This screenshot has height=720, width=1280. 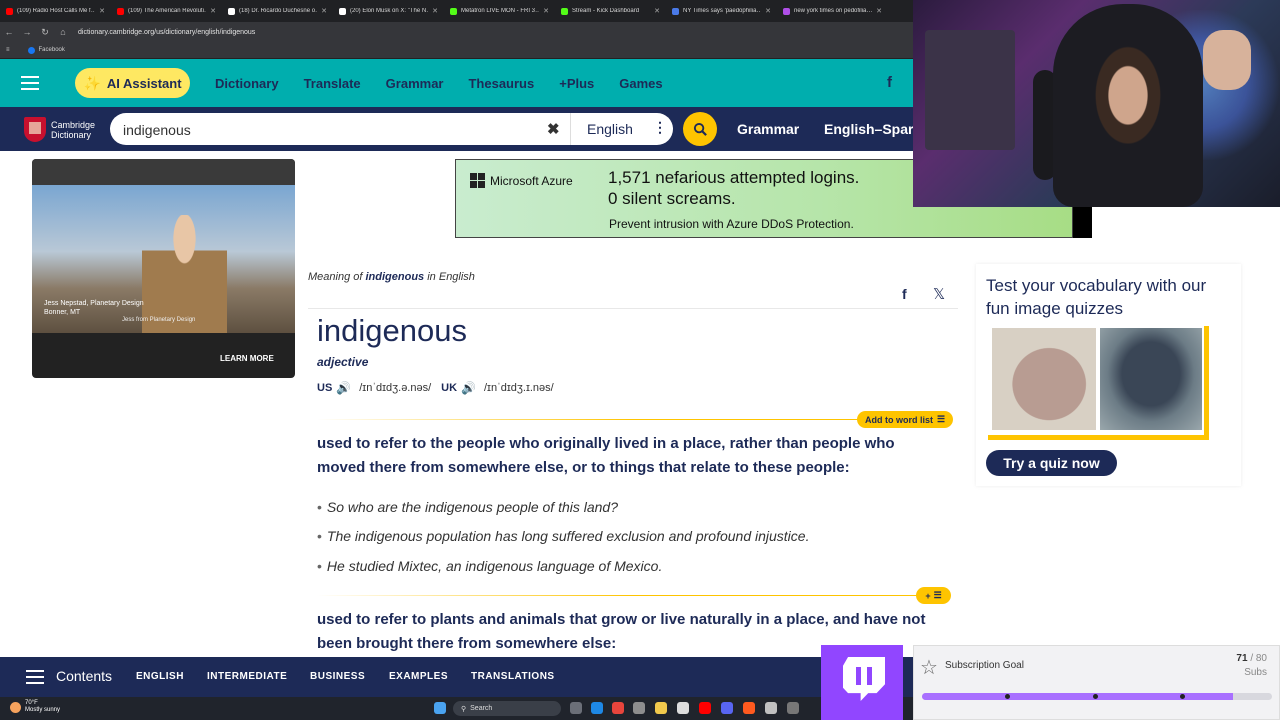 What do you see at coordinates (35, 707) in the screenshot?
I see `weather-widget: 70°F Mostly sunny` at bounding box center [35, 707].